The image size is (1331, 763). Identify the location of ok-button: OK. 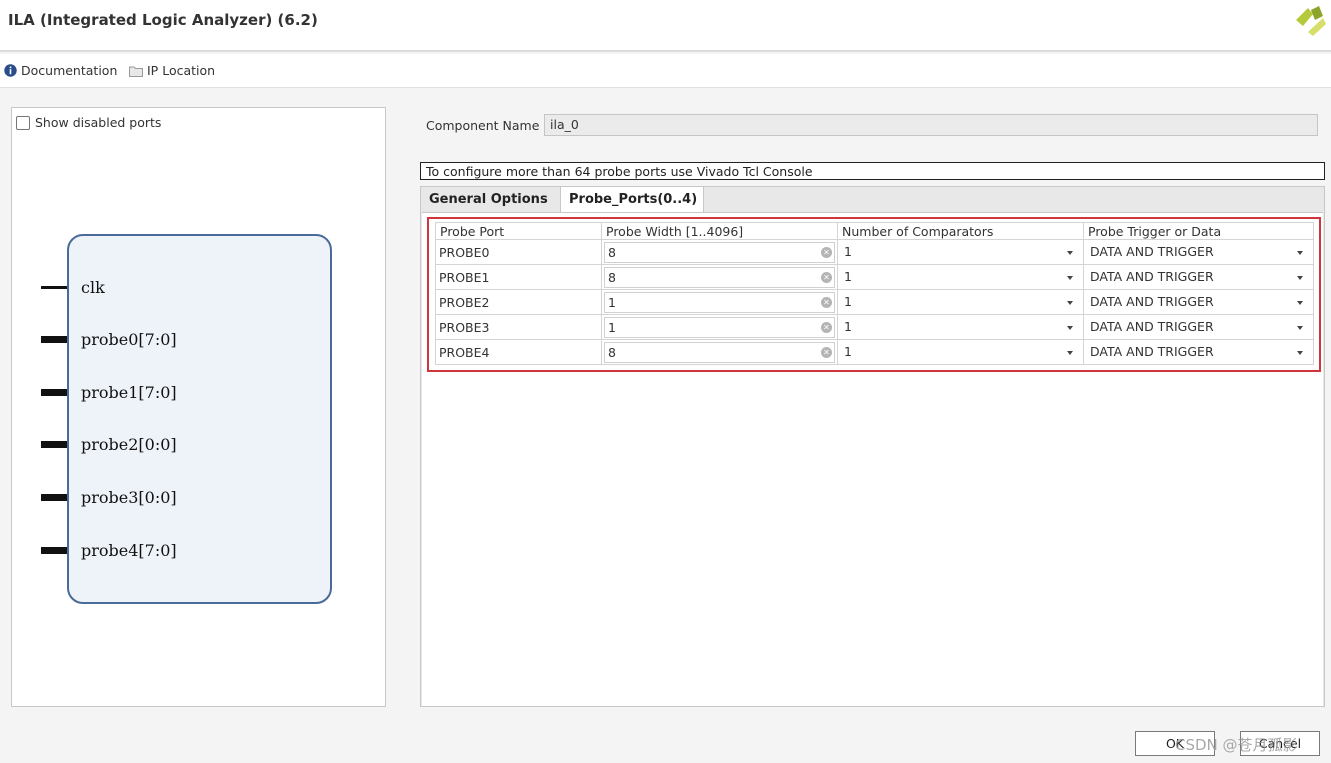
(1175, 743).